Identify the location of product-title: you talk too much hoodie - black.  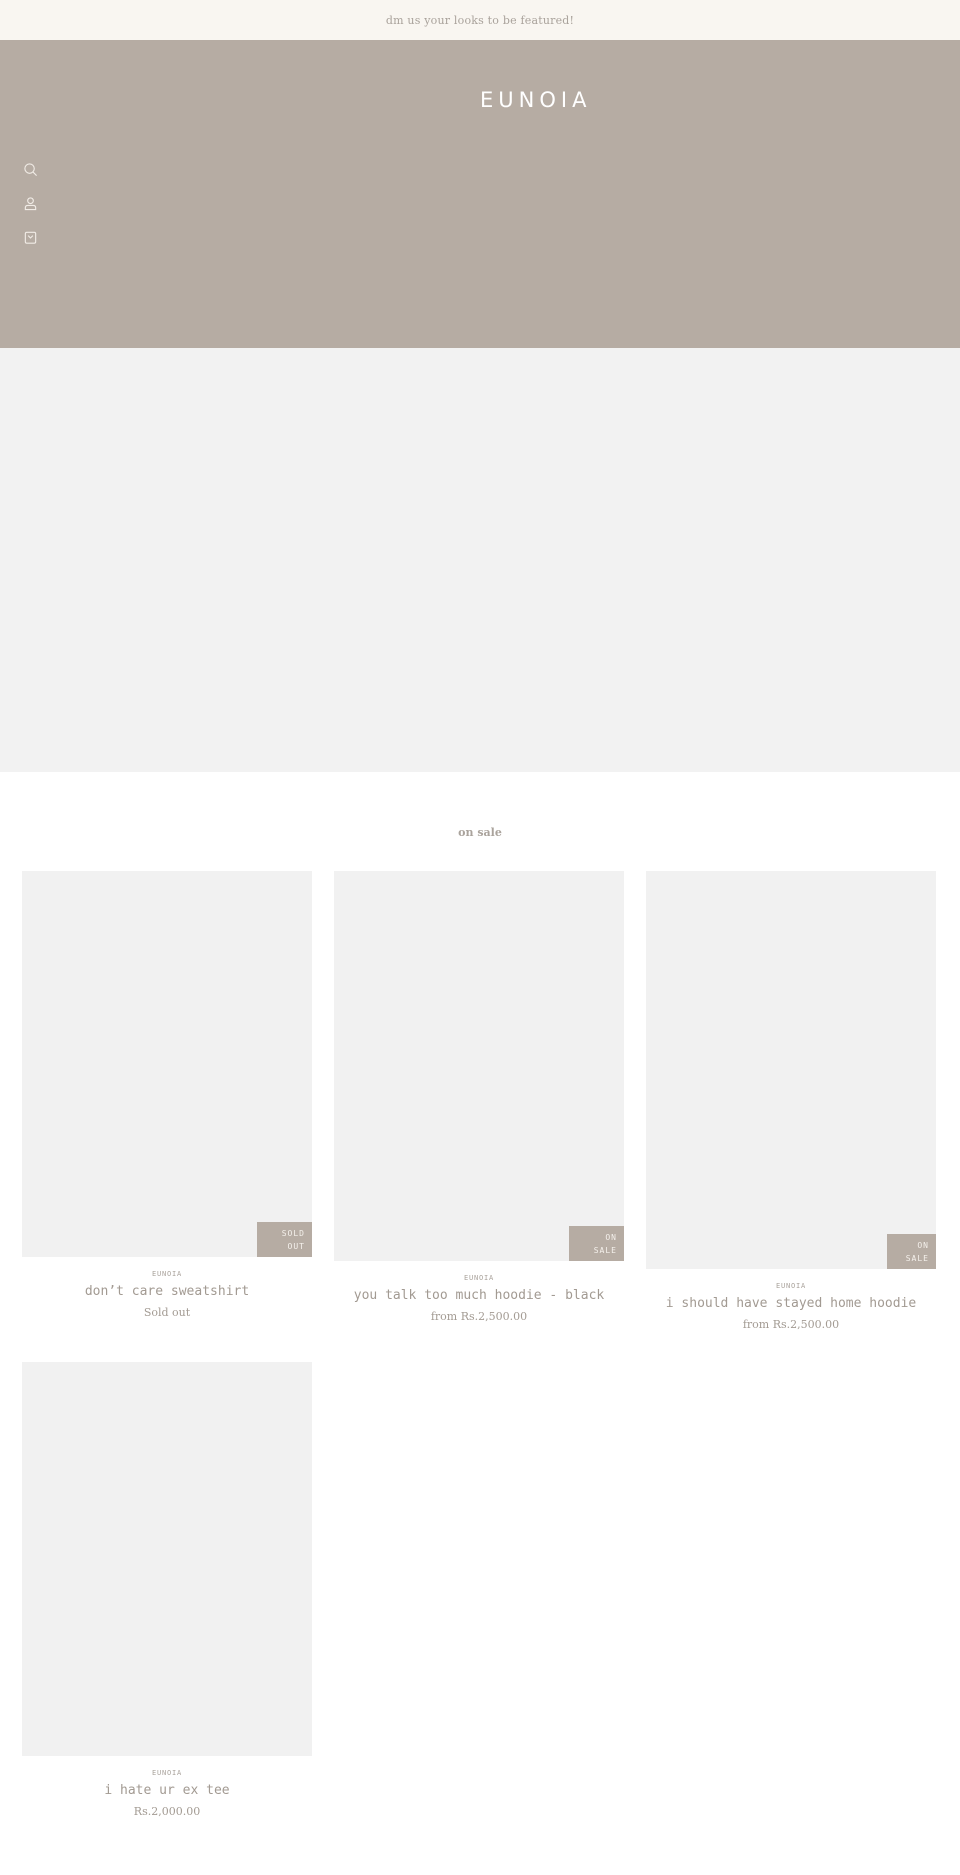
(479, 1296).